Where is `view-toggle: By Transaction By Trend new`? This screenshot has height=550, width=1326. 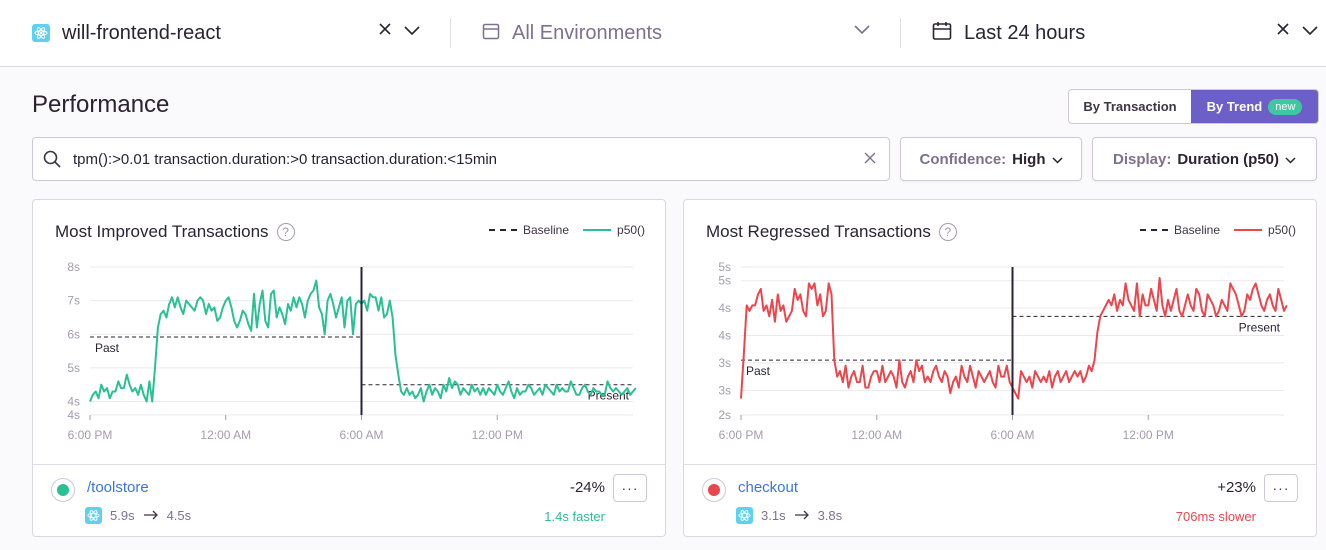 view-toggle: By Transaction By Trend new is located at coordinates (1193, 106).